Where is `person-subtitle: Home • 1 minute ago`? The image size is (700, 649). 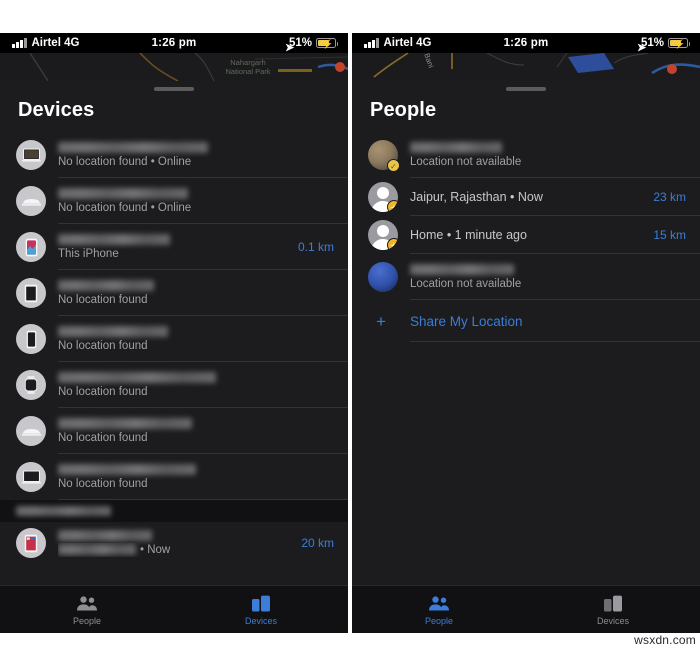
person-subtitle: Home • 1 minute ago is located at coordinates (468, 235).